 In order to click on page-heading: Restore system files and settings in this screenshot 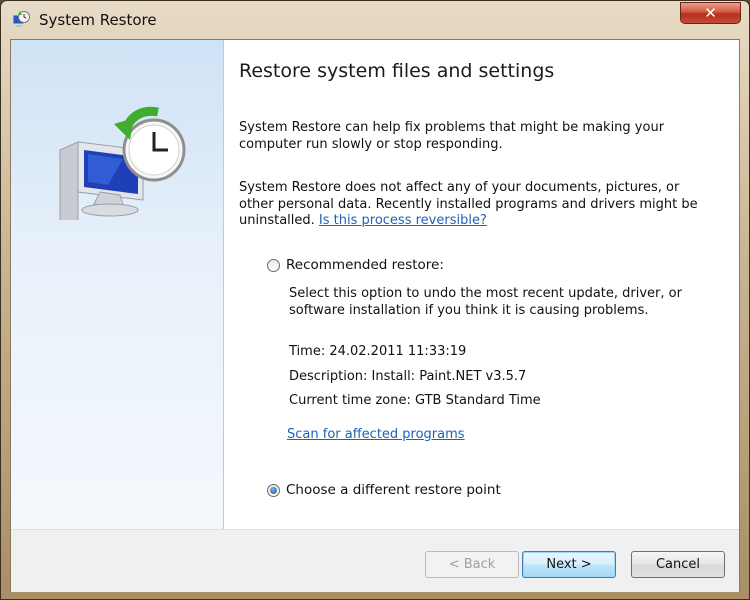, I will do `click(397, 71)`.